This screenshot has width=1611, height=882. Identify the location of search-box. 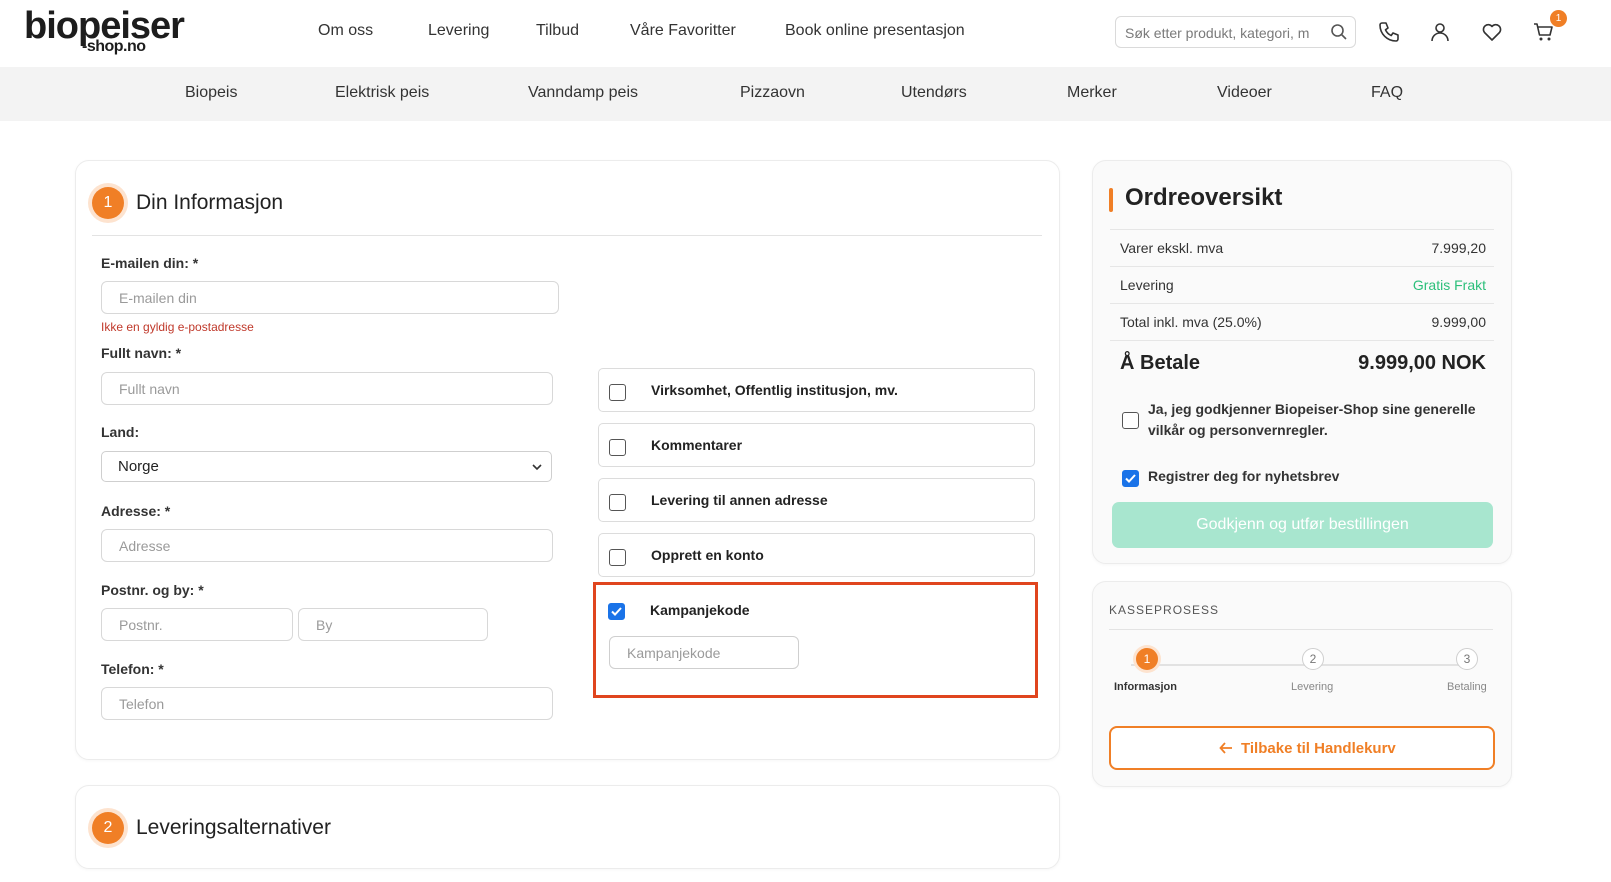
(1235, 32).